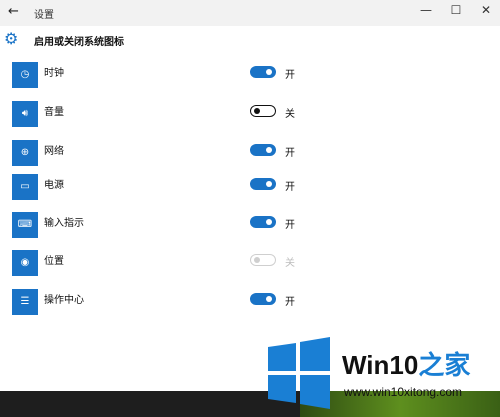  Describe the element at coordinates (64, 300) in the screenshot. I see `item-label: 操作中心` at that location.